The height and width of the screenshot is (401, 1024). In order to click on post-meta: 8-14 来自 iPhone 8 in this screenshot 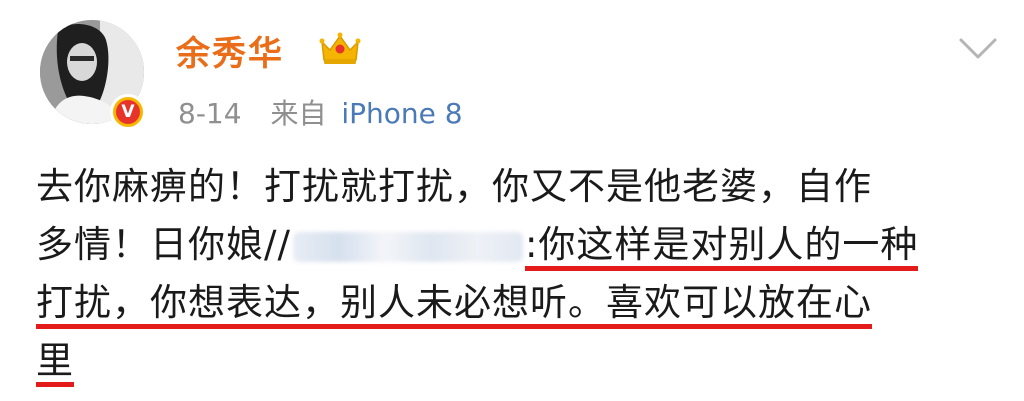, I will do `click(320, 112)`.